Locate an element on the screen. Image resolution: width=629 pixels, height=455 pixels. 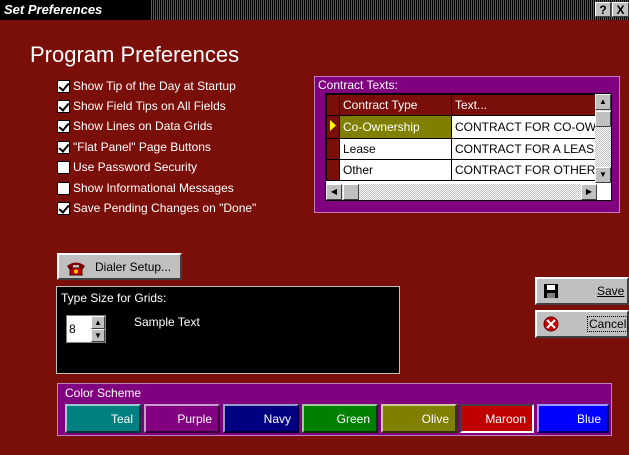
color-option-navy: Navy is located at coordinates (261, 418).